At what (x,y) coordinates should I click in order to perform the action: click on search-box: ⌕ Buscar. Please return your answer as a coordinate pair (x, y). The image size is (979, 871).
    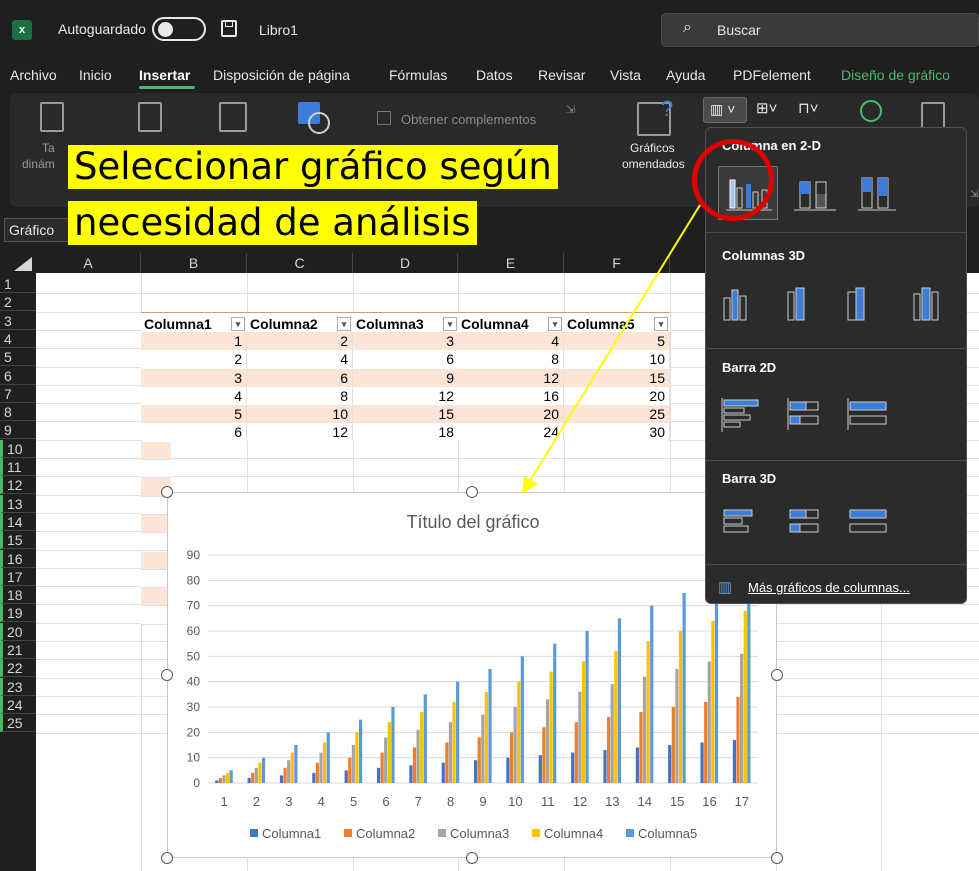
    Looking at the image, I should click on (820, 30).